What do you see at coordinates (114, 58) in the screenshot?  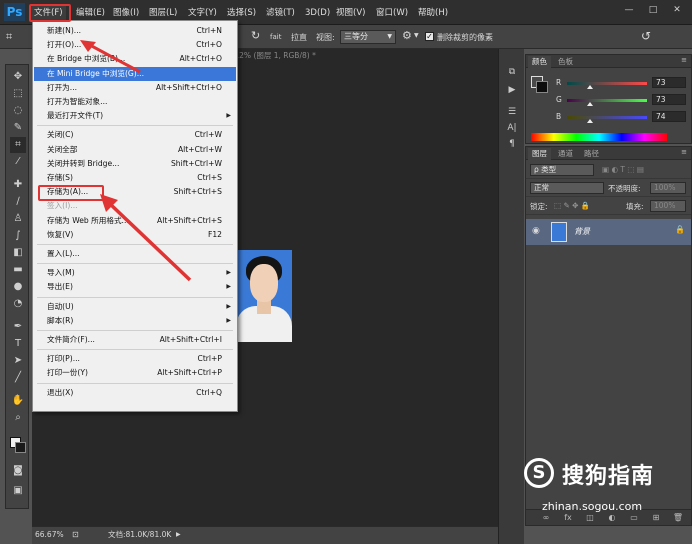 I see `arrow-line-new` at bounding box center [114, 58].